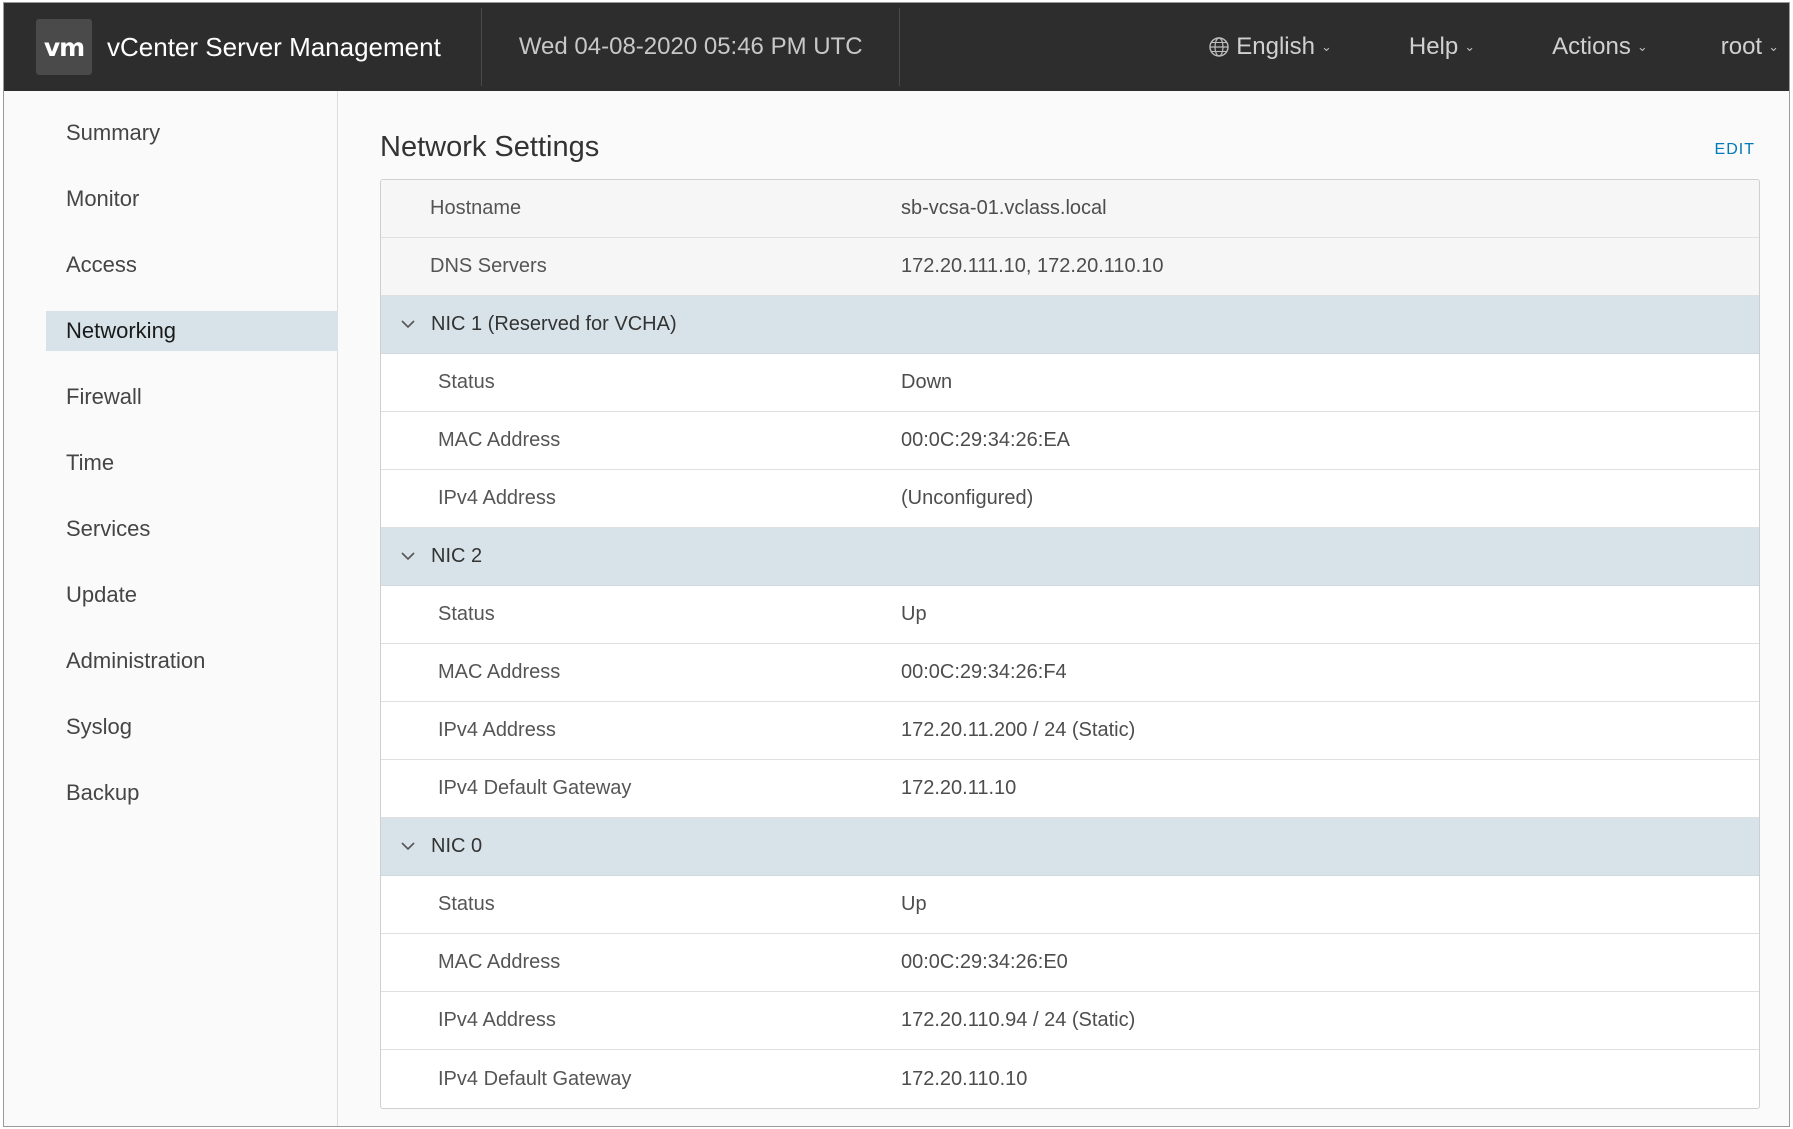 The image size is (1793, 1129). What do you see at coordinates (1275, 46) in the screenshot?
I see `language-menu-label: English` at bounding box center [1275, 46].